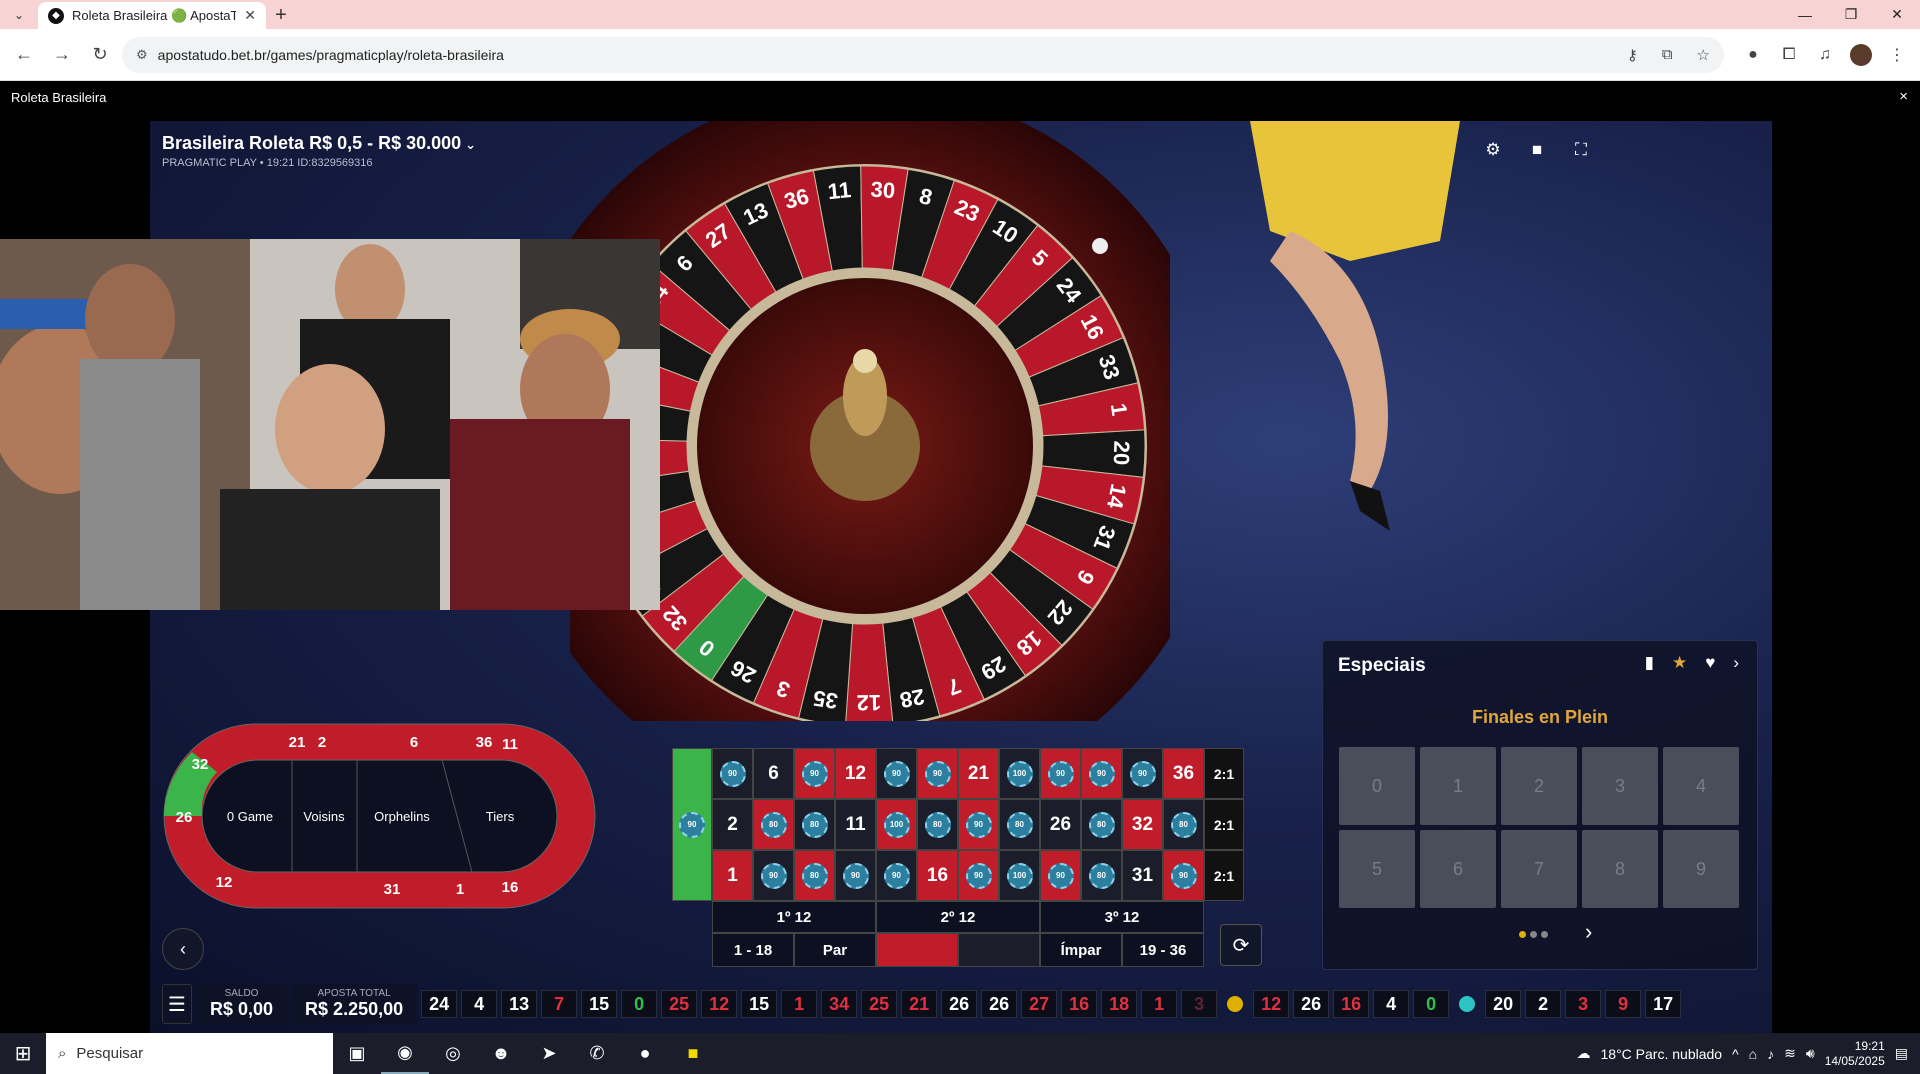 The image size is (1920, 1074). What do you see at coordinates (177, 1004) in the screenshot?
I see `chip-stack-icon: ☰` at bounding box center [177, 1004].